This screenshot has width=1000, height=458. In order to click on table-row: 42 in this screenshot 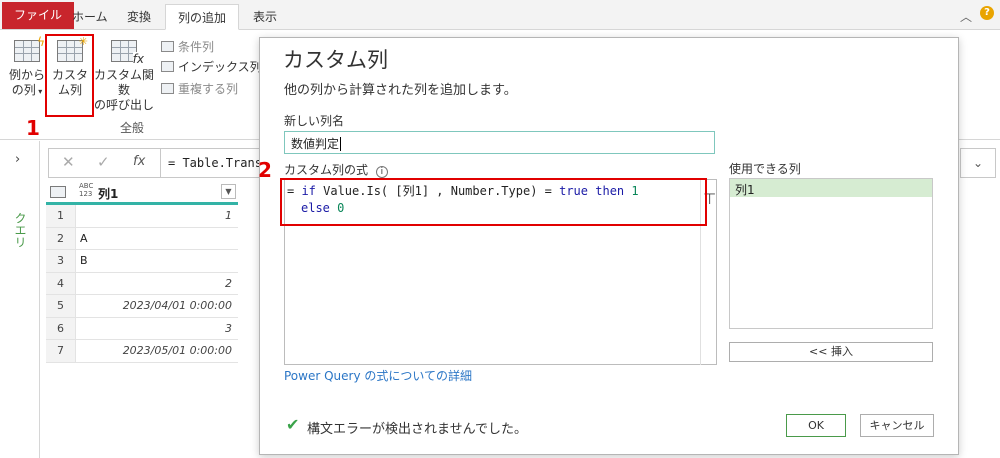, I will do `click(142, 283)`.